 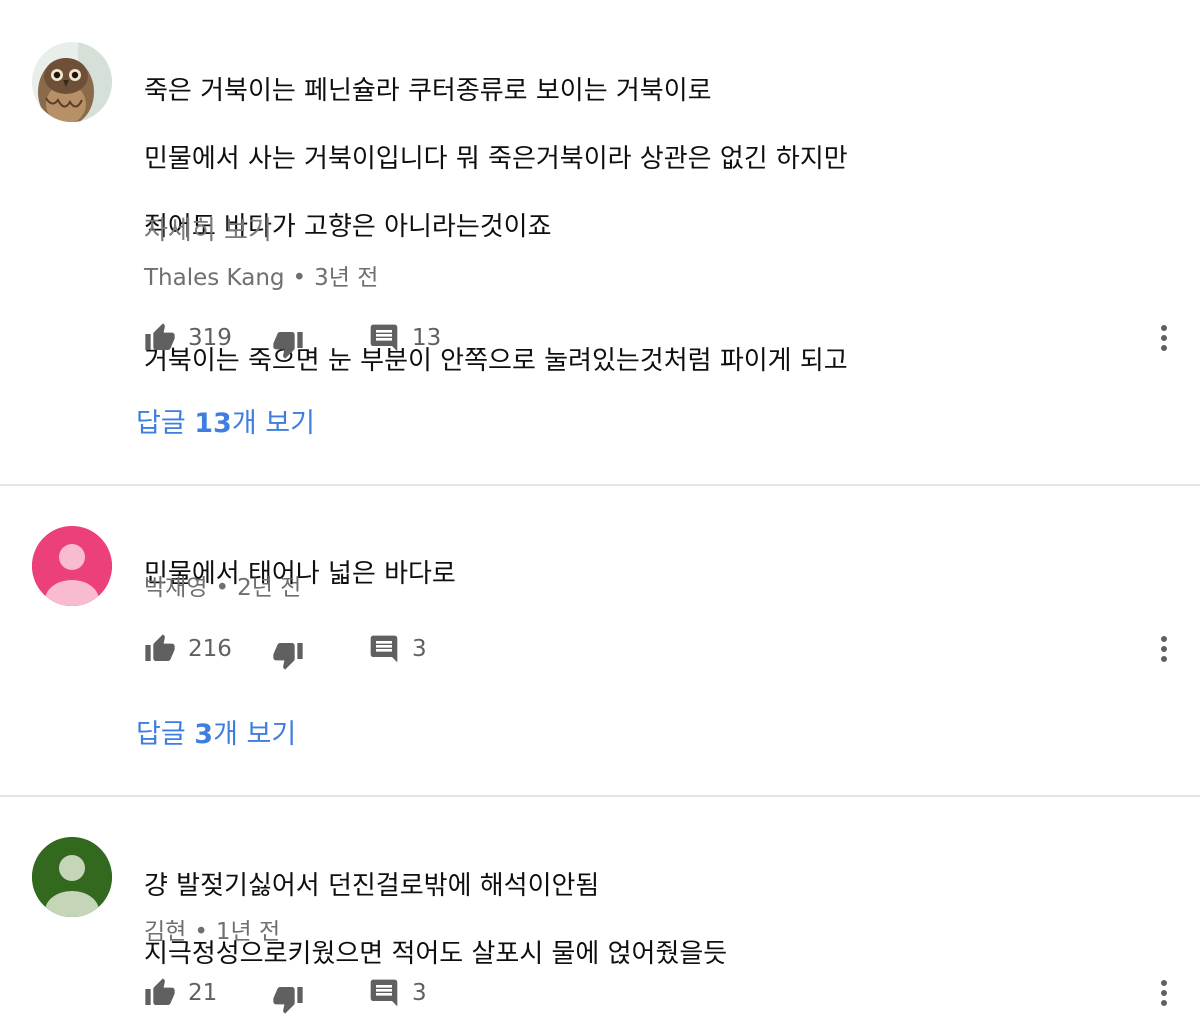 What do you see at coordinates (204, 734) in the screenshot?
I see `view-replies-count: 3` at bounding box center [204, 734].